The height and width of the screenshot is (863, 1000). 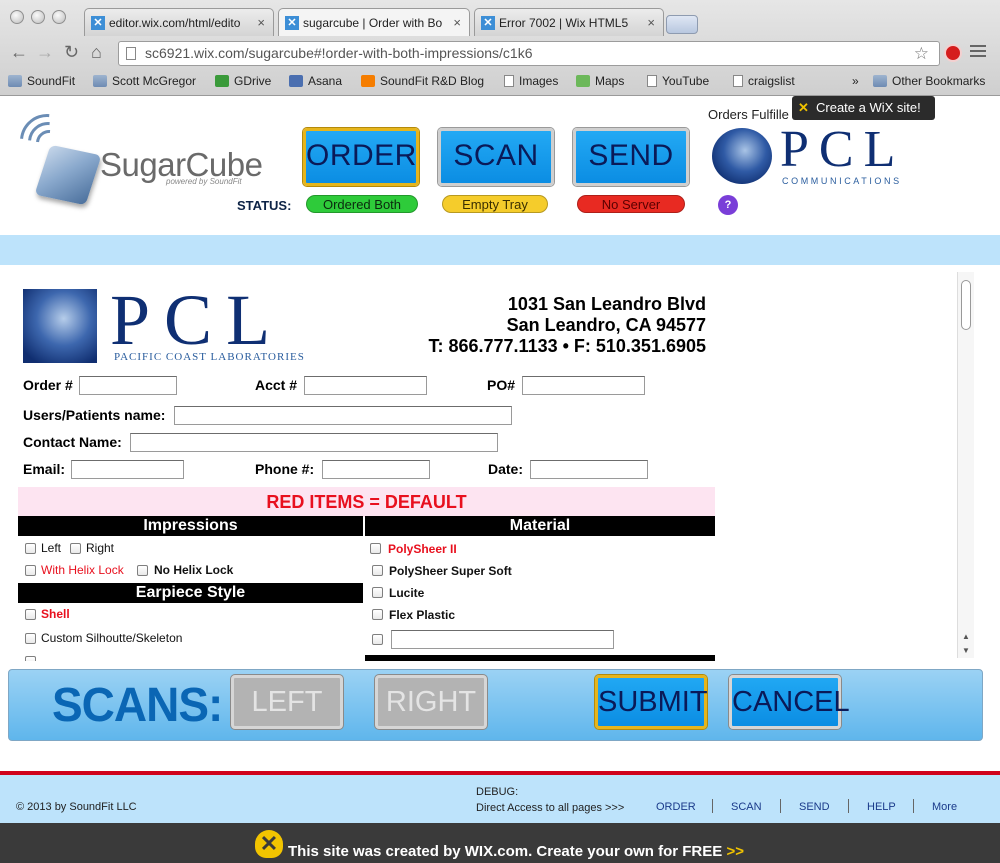 I want to click on more-bookmarks-chevron-icon: », so click(x=855, y=81).